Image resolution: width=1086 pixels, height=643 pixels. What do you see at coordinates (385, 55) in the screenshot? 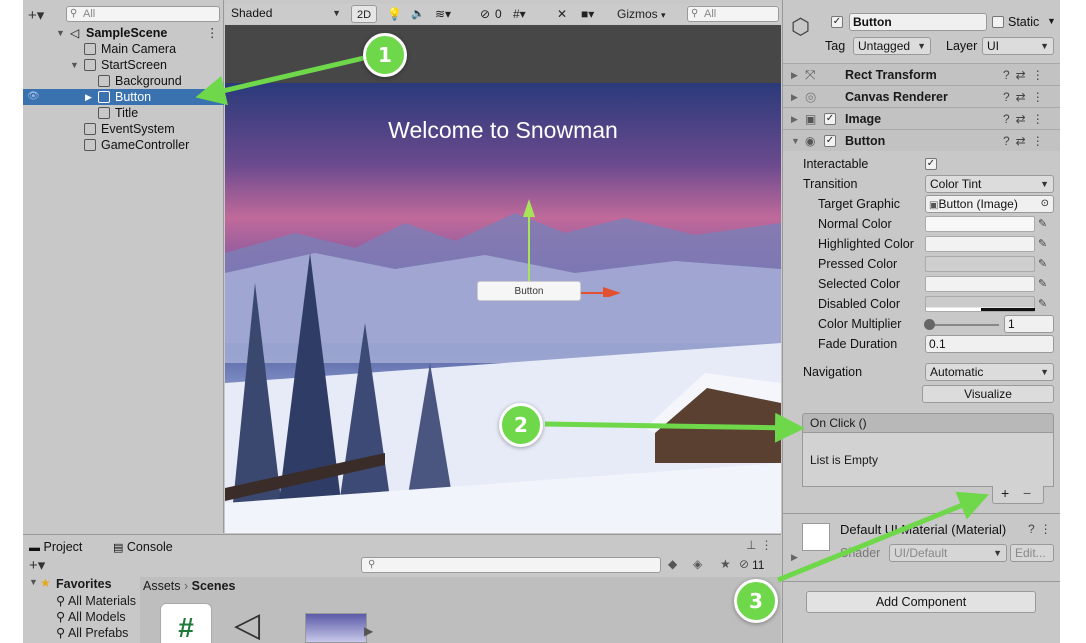
I see `callout-badge-1: 1` at bounding box center [385, 55].